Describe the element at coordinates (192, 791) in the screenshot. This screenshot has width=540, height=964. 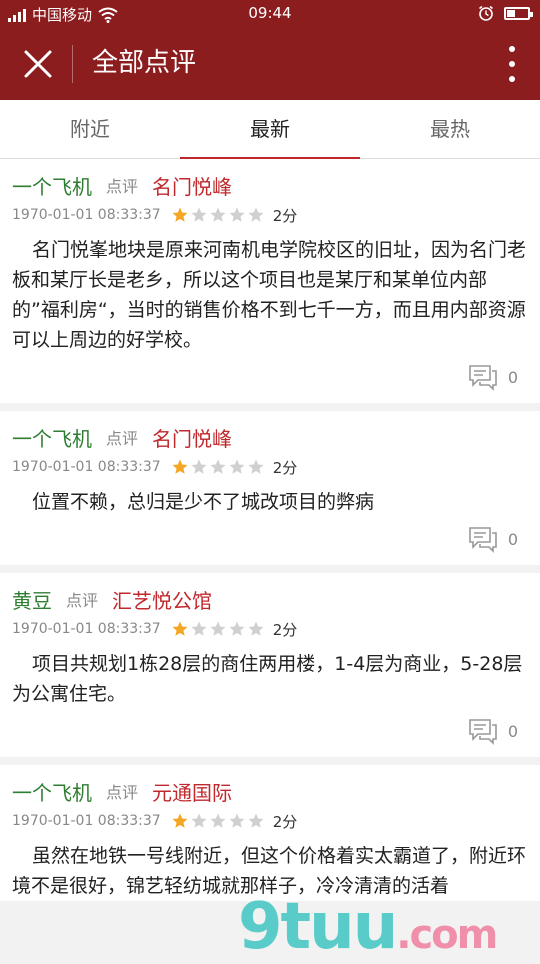
I see `project-link: 元通国际` at that location.